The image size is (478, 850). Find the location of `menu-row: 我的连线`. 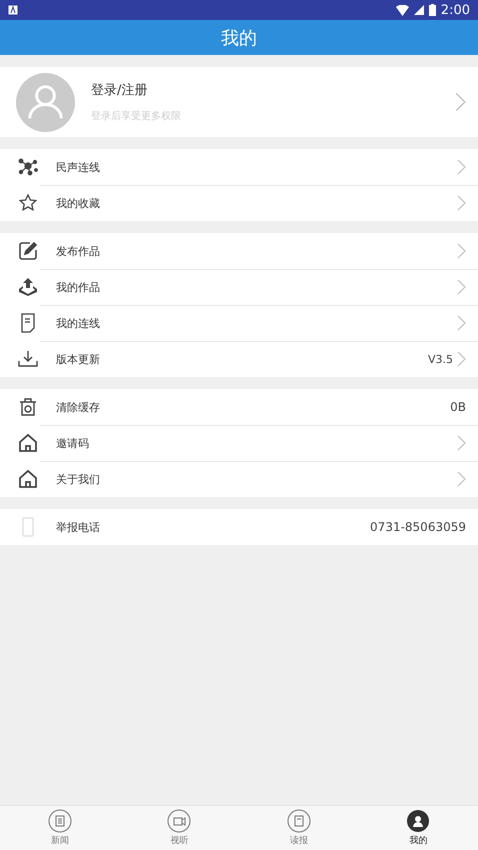

menu-row: 我的连线 is located at coordinates (239, 323).